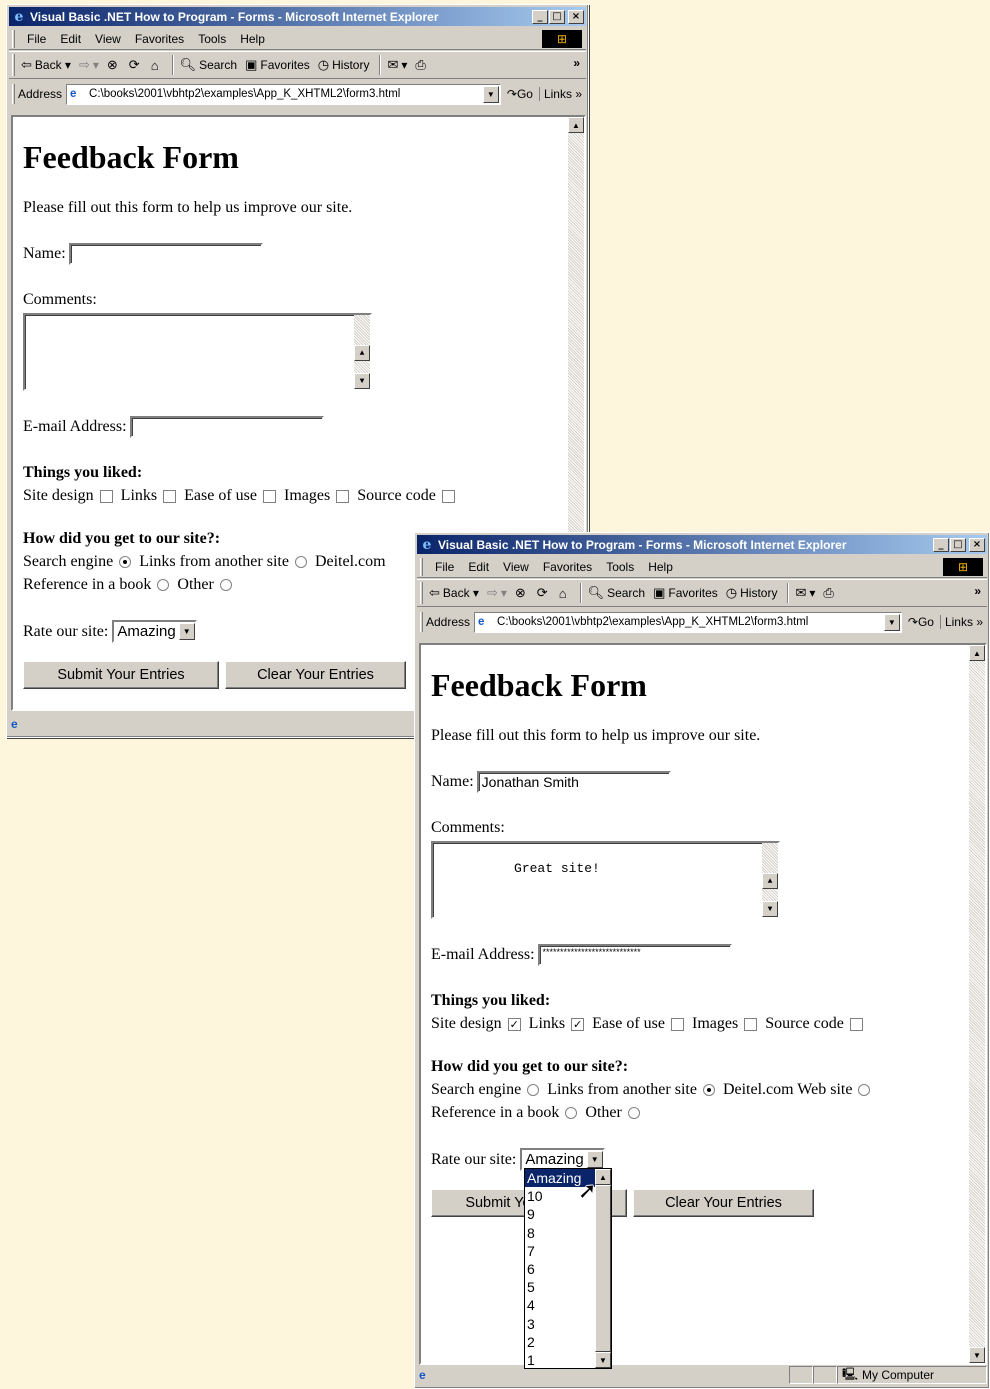 This screenshot has height=1389, width=990. What do you see at coordinates (121, 675) in the screenshot?
I see `submit-button: Submit Your Entries` at bounding box center [121, 675].